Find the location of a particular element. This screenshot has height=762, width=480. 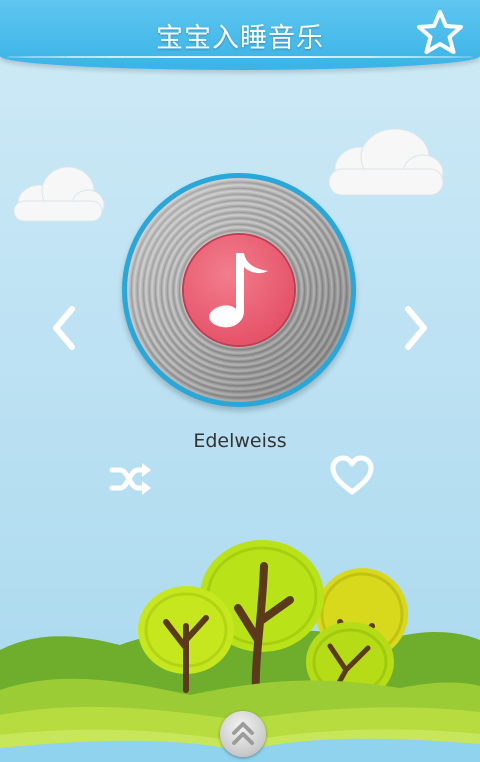

double-chevron-up-icon is located at coordinates (243, 733).